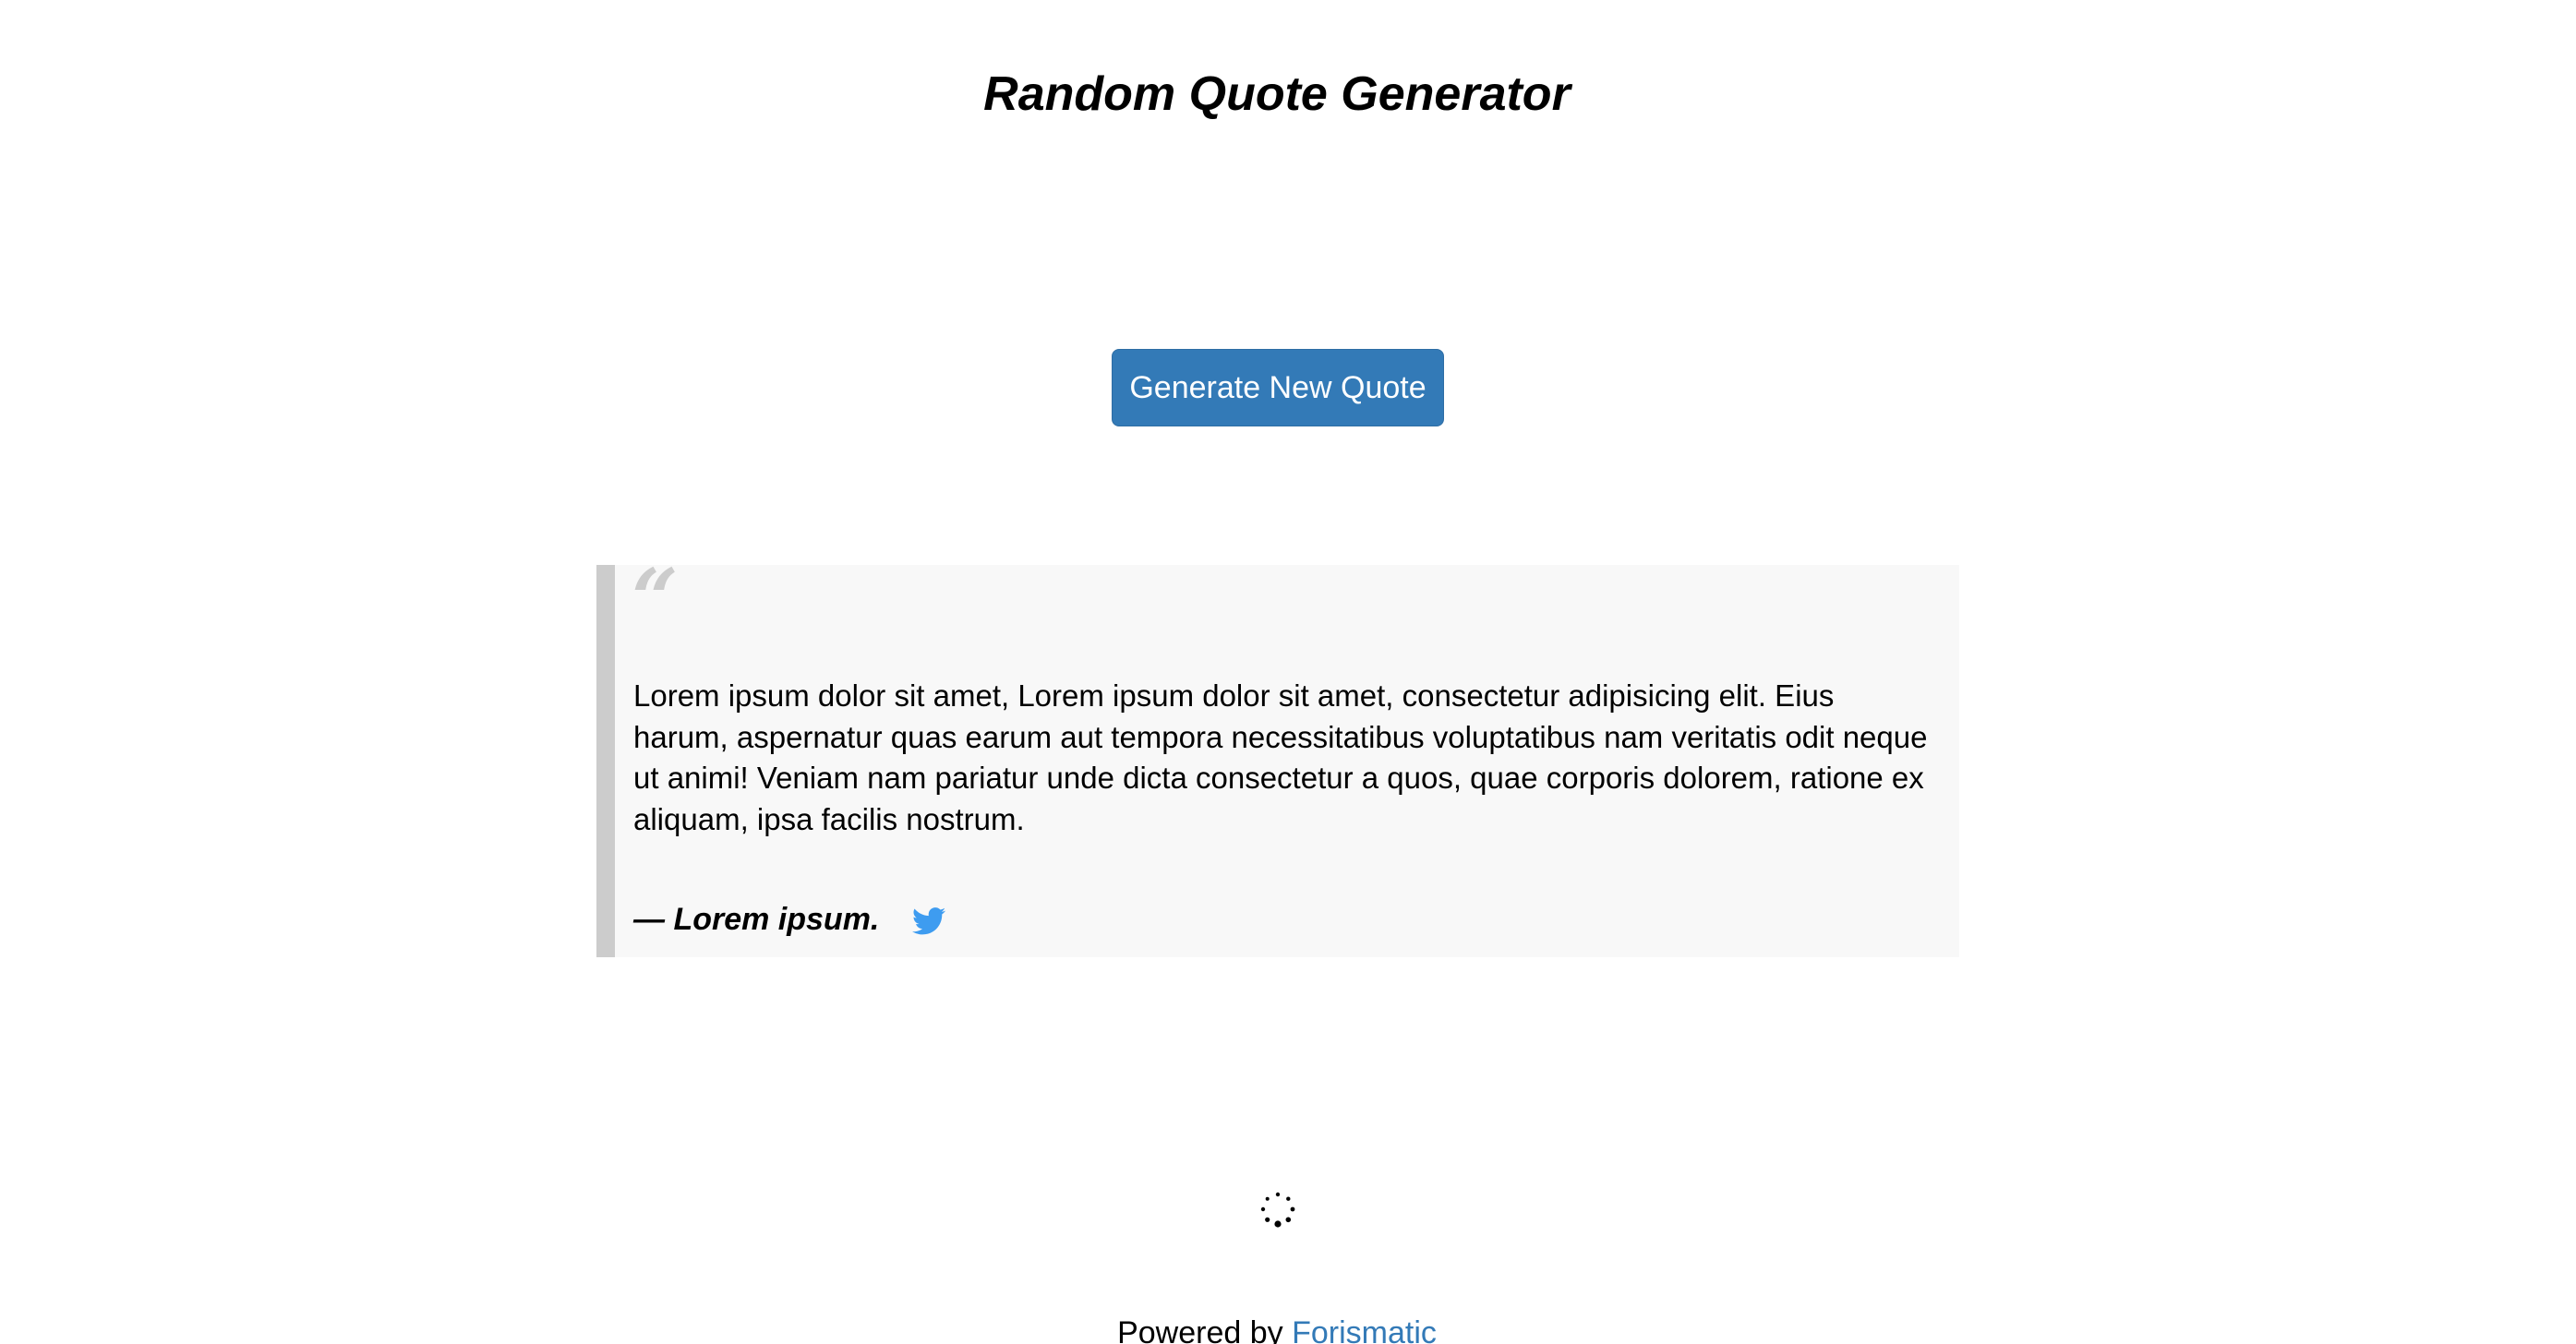 The width and height of the screenshot is (2576, 1344). I want to click on generate-new-quote-button: Generate New Quote, so click(1278, 387).